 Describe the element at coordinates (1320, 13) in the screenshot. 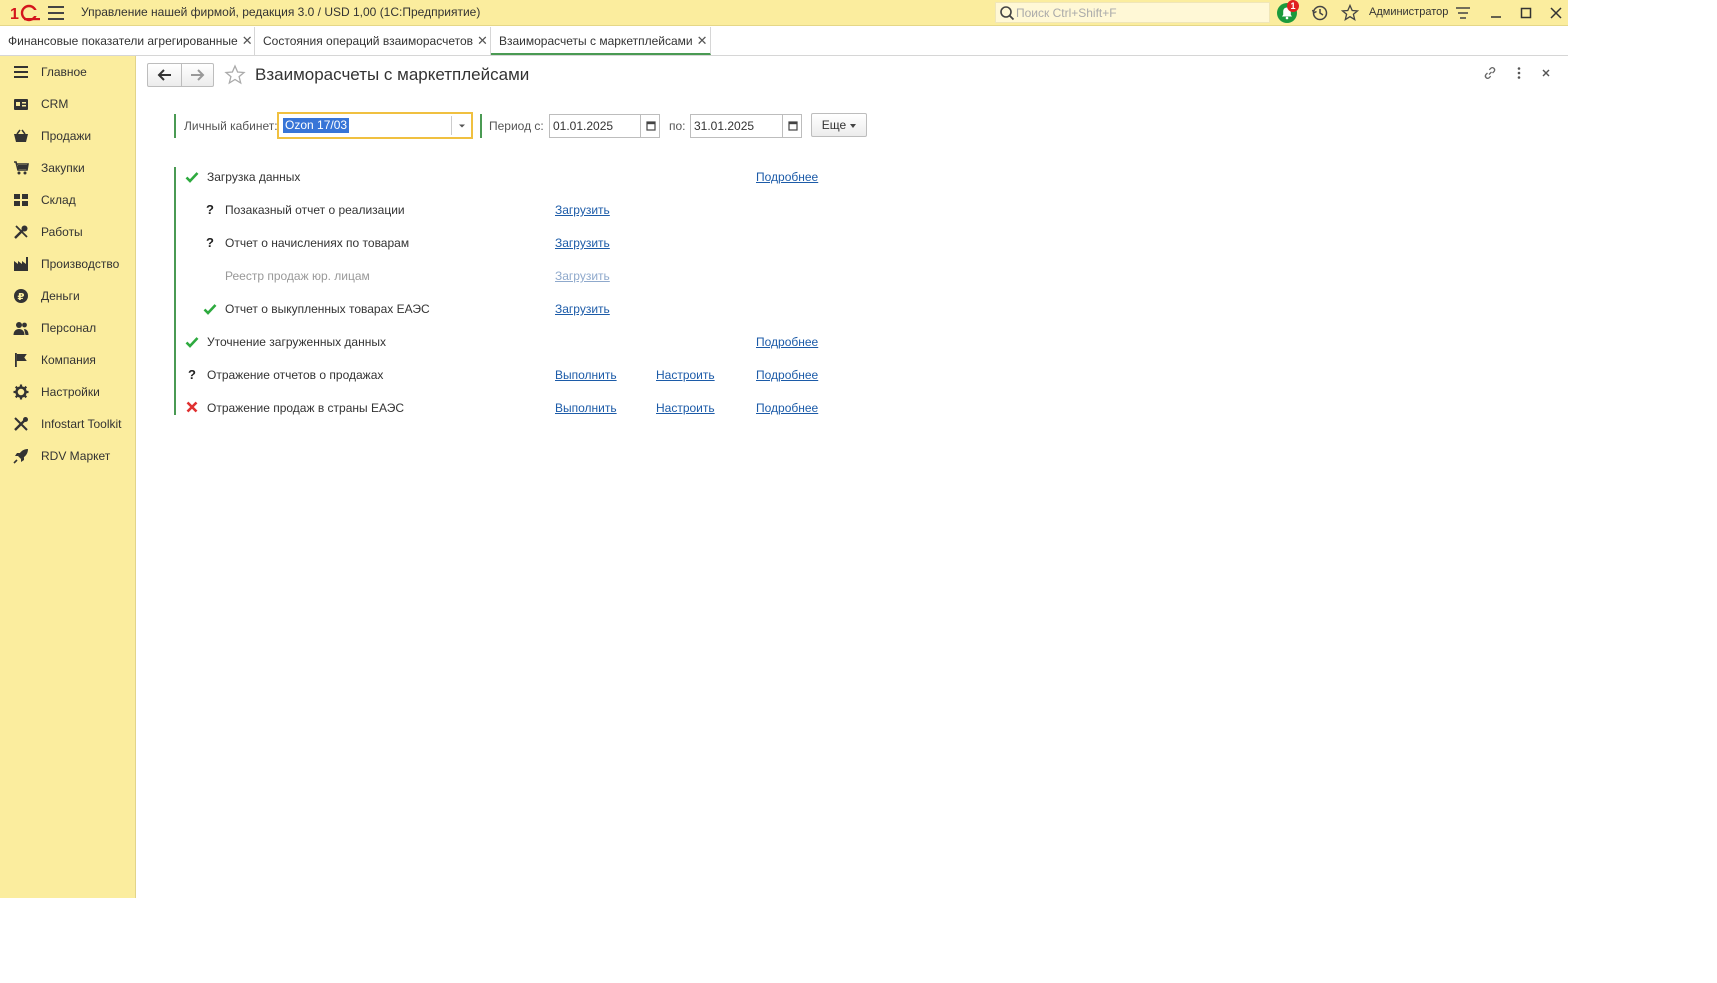

I see `history-icon` at that location.